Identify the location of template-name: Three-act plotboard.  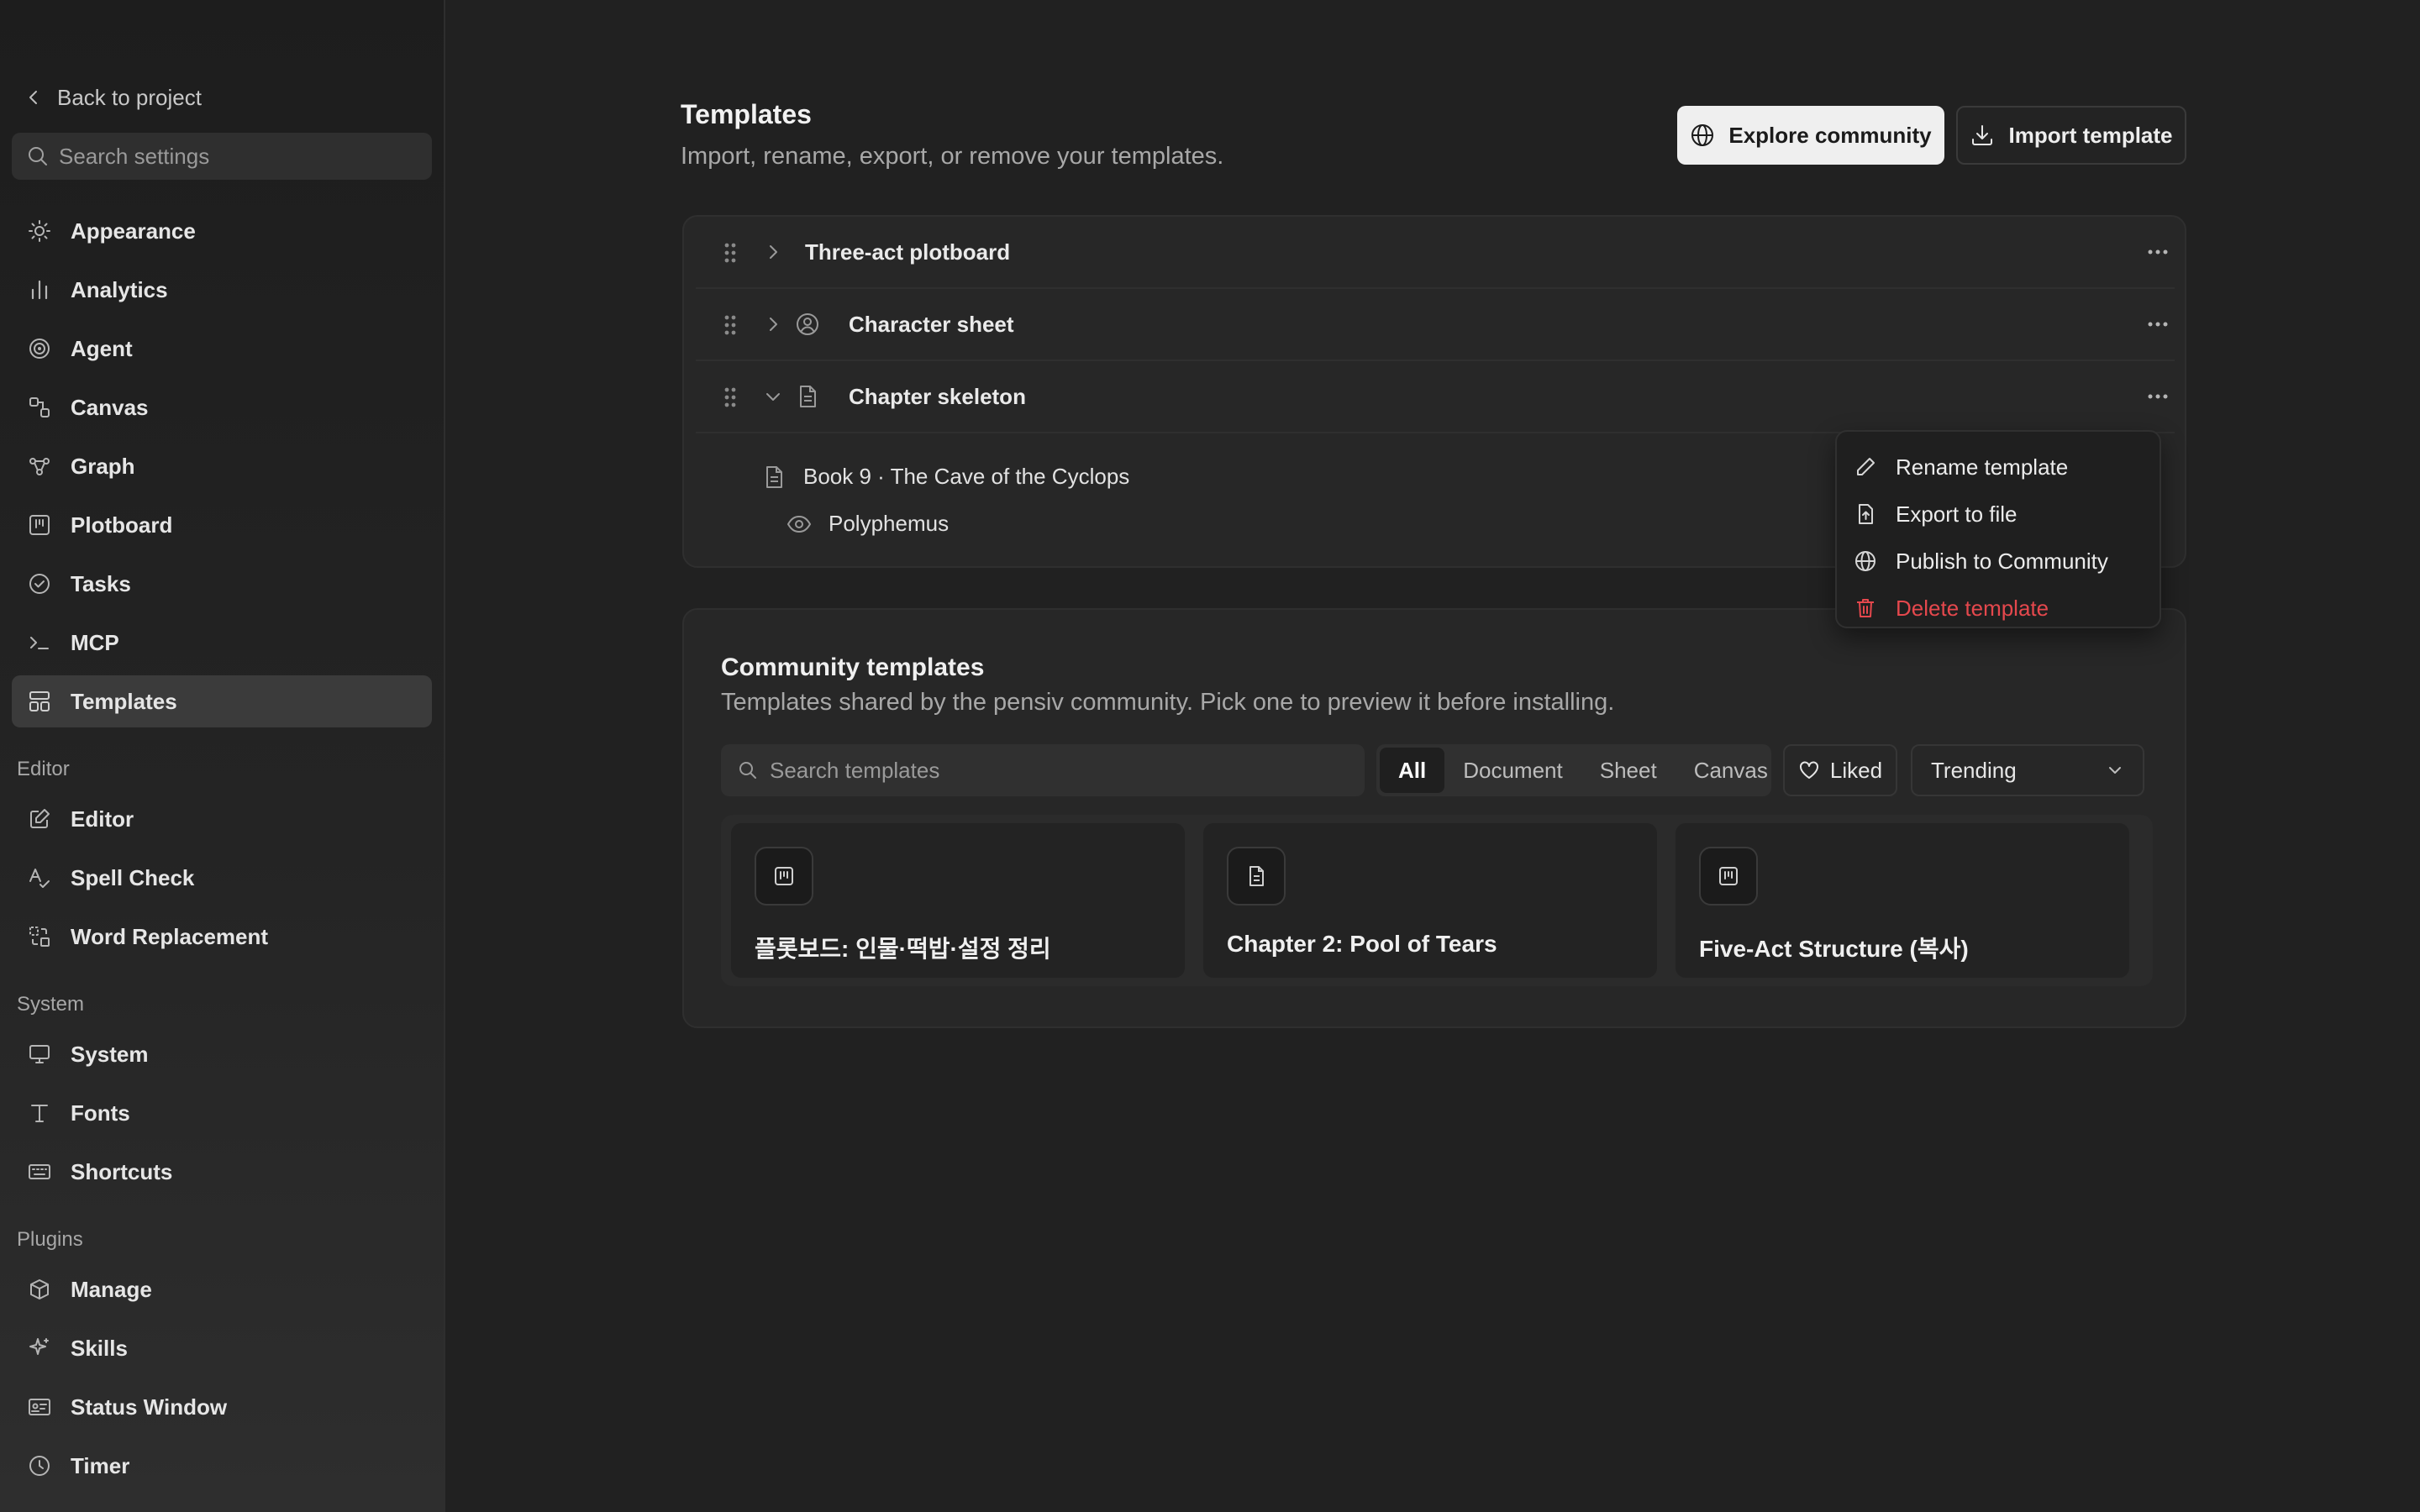
(908, 252).